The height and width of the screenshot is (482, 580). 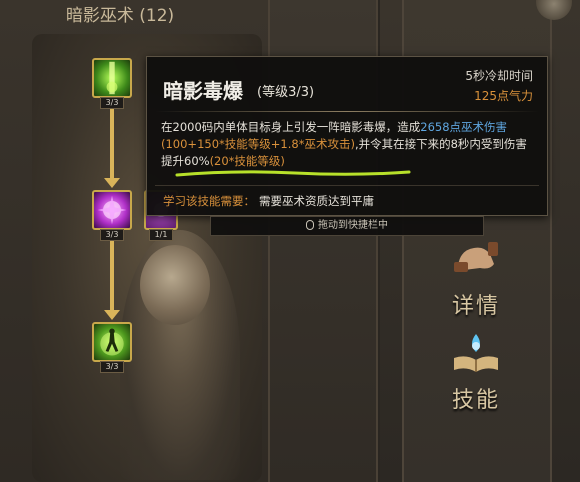 I want to click on requirement-row: 学习该技能需要： 需要巫术资质达到平庸, so click(x=268, y=201).